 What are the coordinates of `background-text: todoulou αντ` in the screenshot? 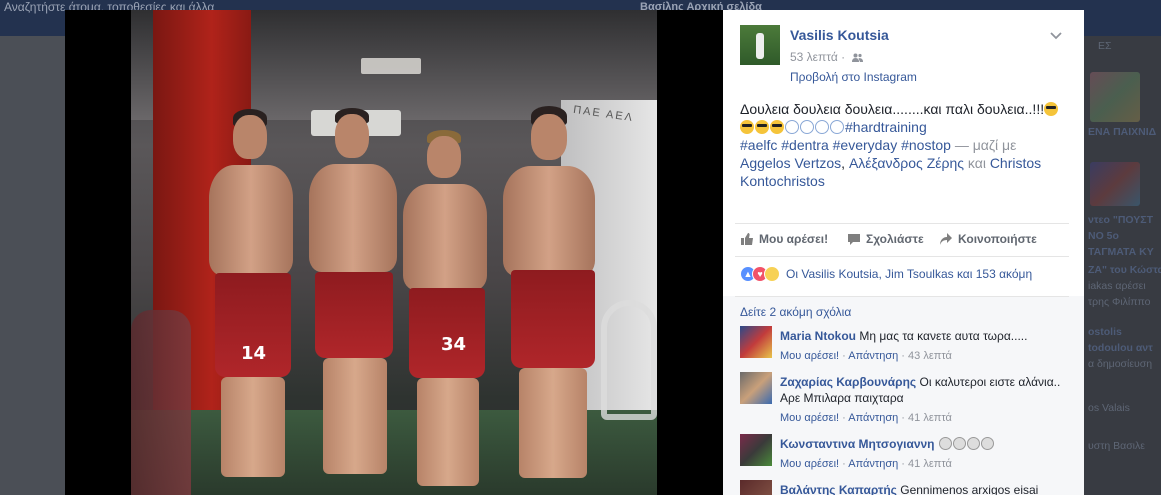 It's located at (1120, 348).